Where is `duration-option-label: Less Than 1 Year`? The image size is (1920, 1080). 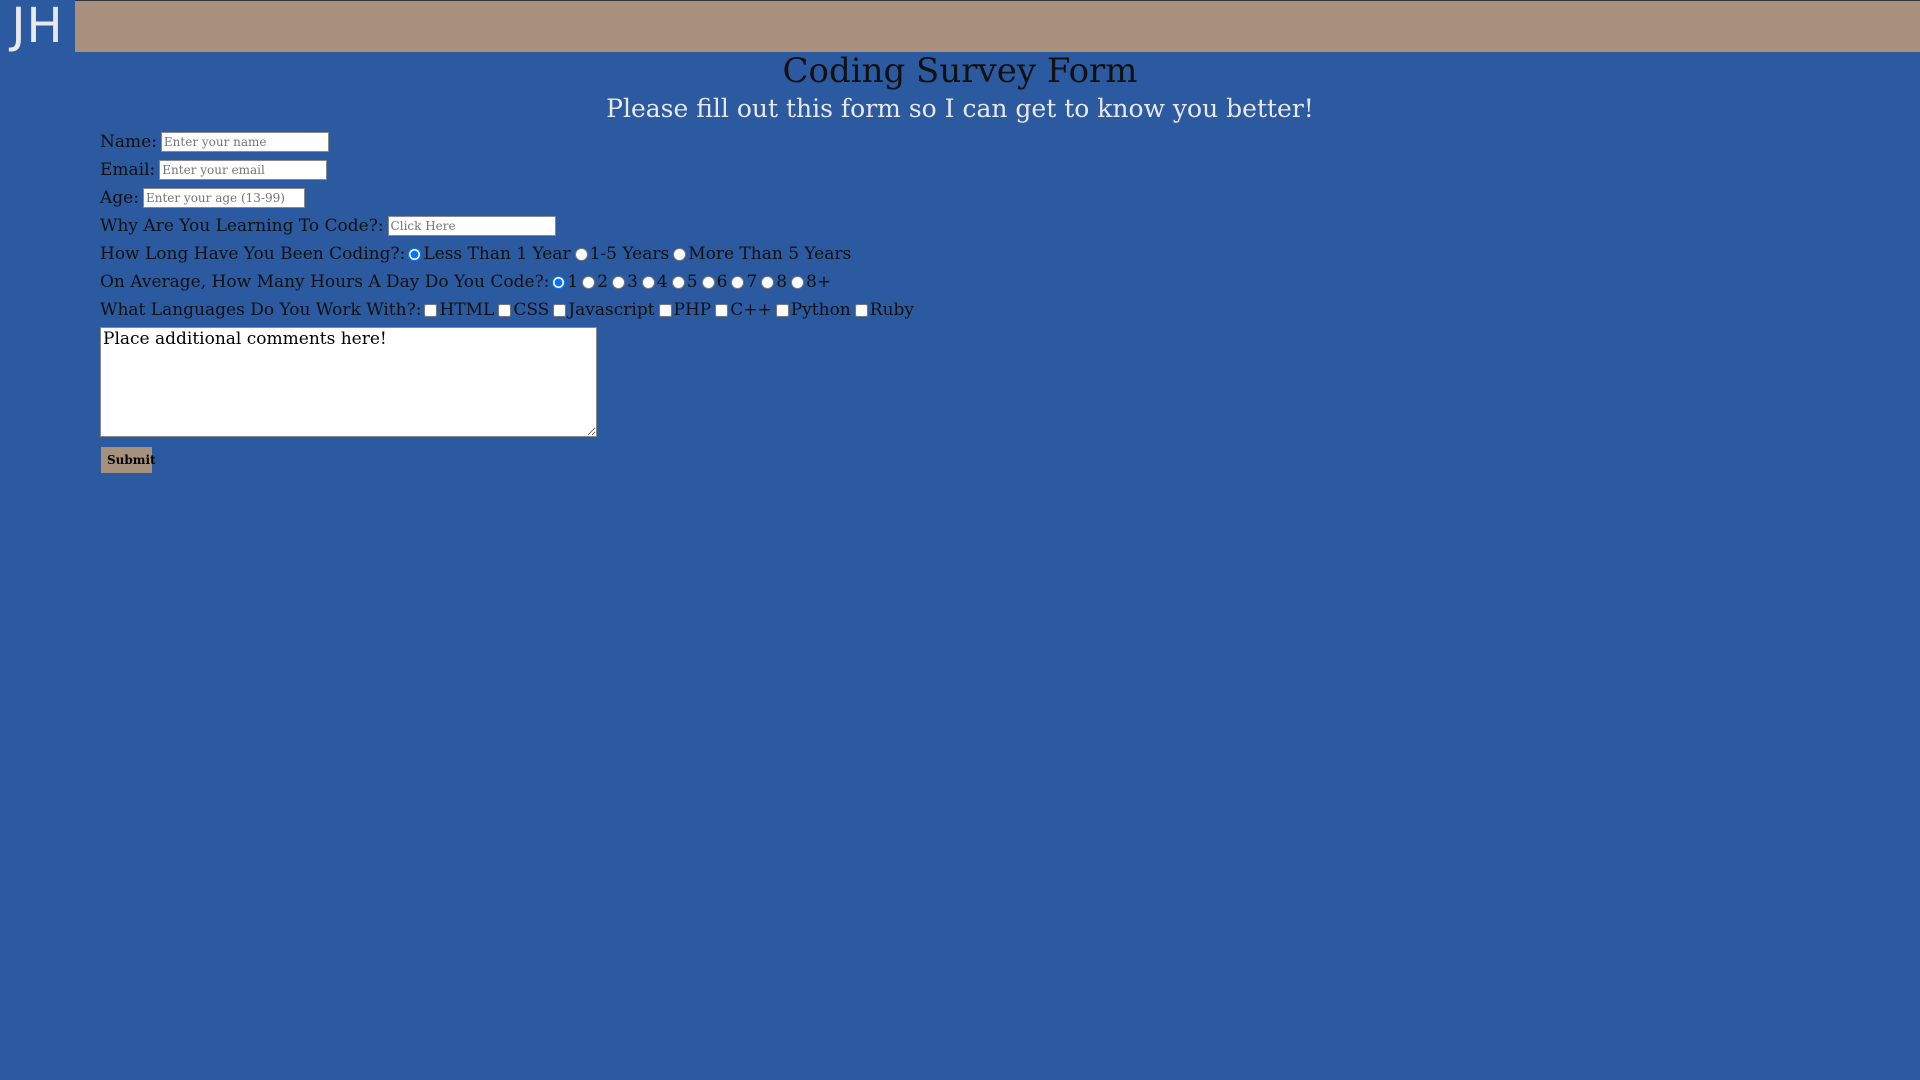
duration-option-label: Less Than 1 Year is located at coordinates (497, 254).